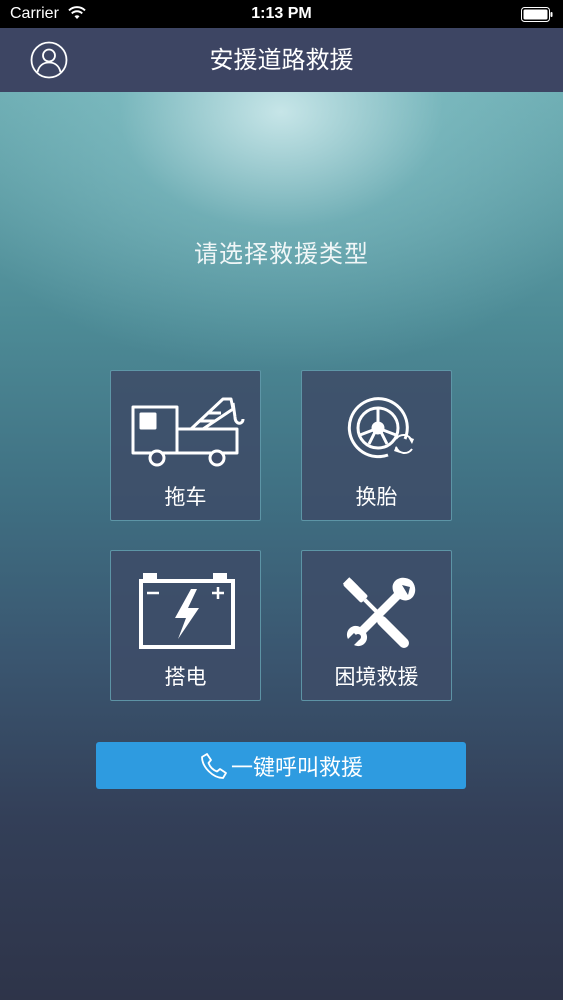 Image resolution: width=563 pixels, height=1000 pixels. I want to click on tow-service-button: 拖车, so click(185, 445).